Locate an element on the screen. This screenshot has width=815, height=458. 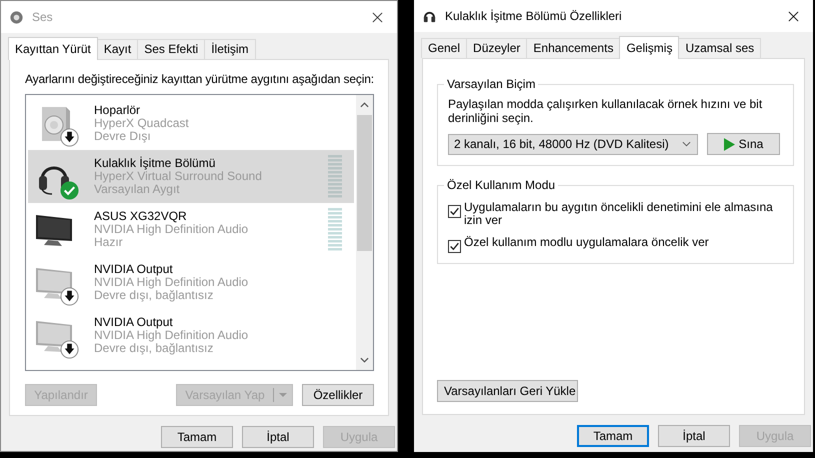
tab: Genel is located at coordinates (444, 48).